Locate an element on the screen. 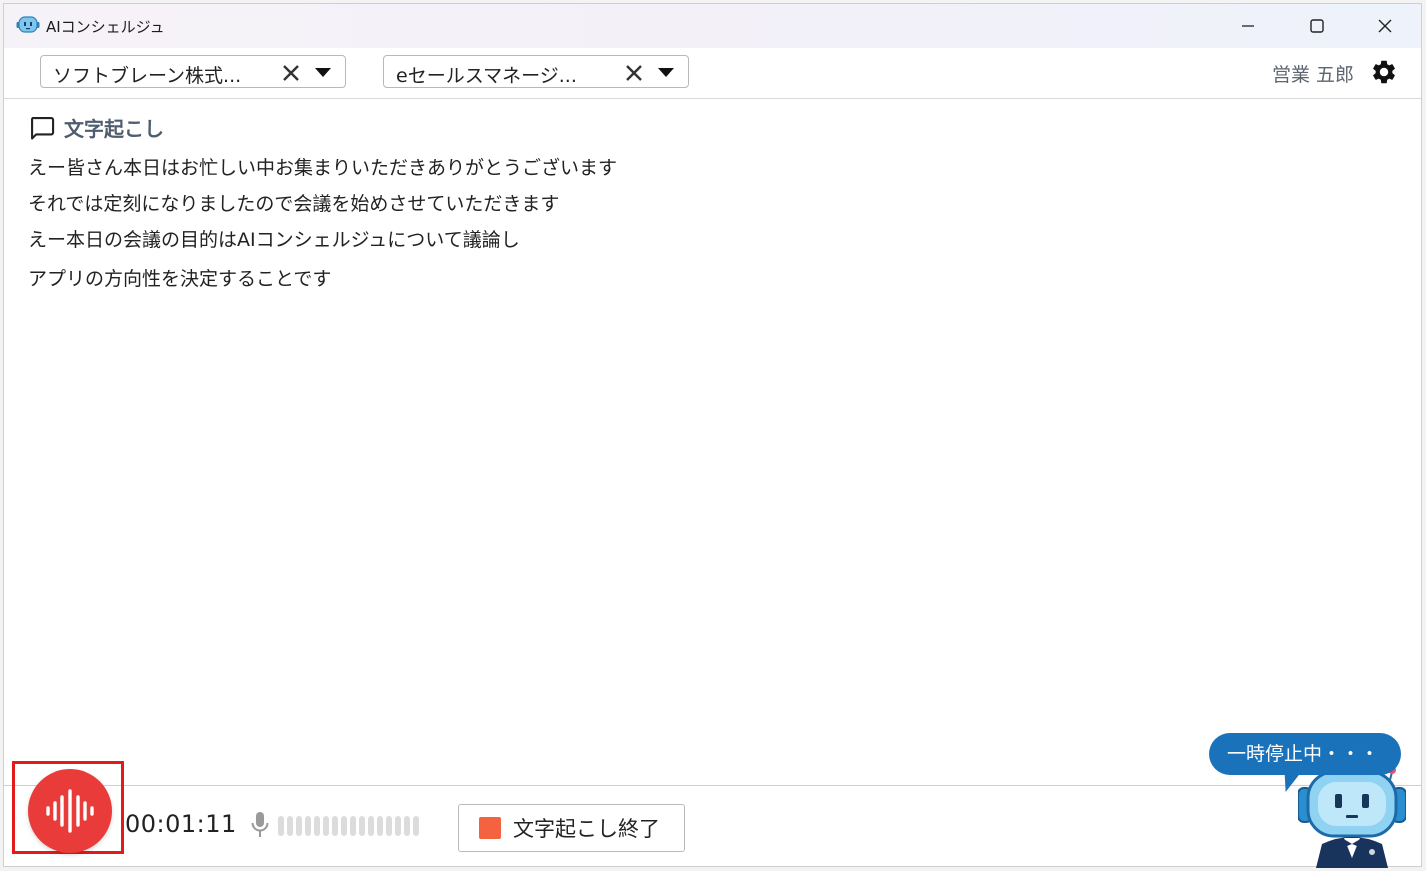 The width and height of the screenshot is (1426, 871). transcript-line: えー皆さん本日はお忙しい中お集まりいただきありがとうございます is located at coordinates (323, 168).